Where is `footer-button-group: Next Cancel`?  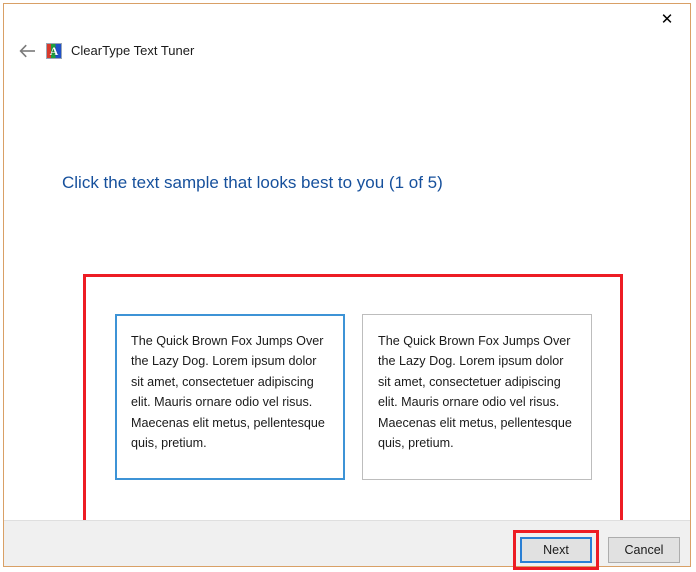 footer-button-group: Next Cancel is located at coordinates (596, 550).